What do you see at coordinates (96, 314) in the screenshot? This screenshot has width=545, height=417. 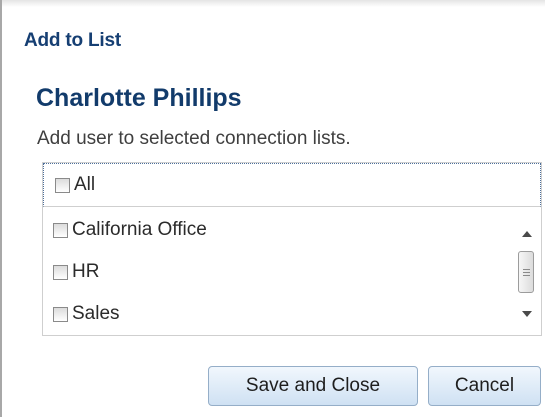 I see `list-item-label: Sales` at bounding box center [96, 314].